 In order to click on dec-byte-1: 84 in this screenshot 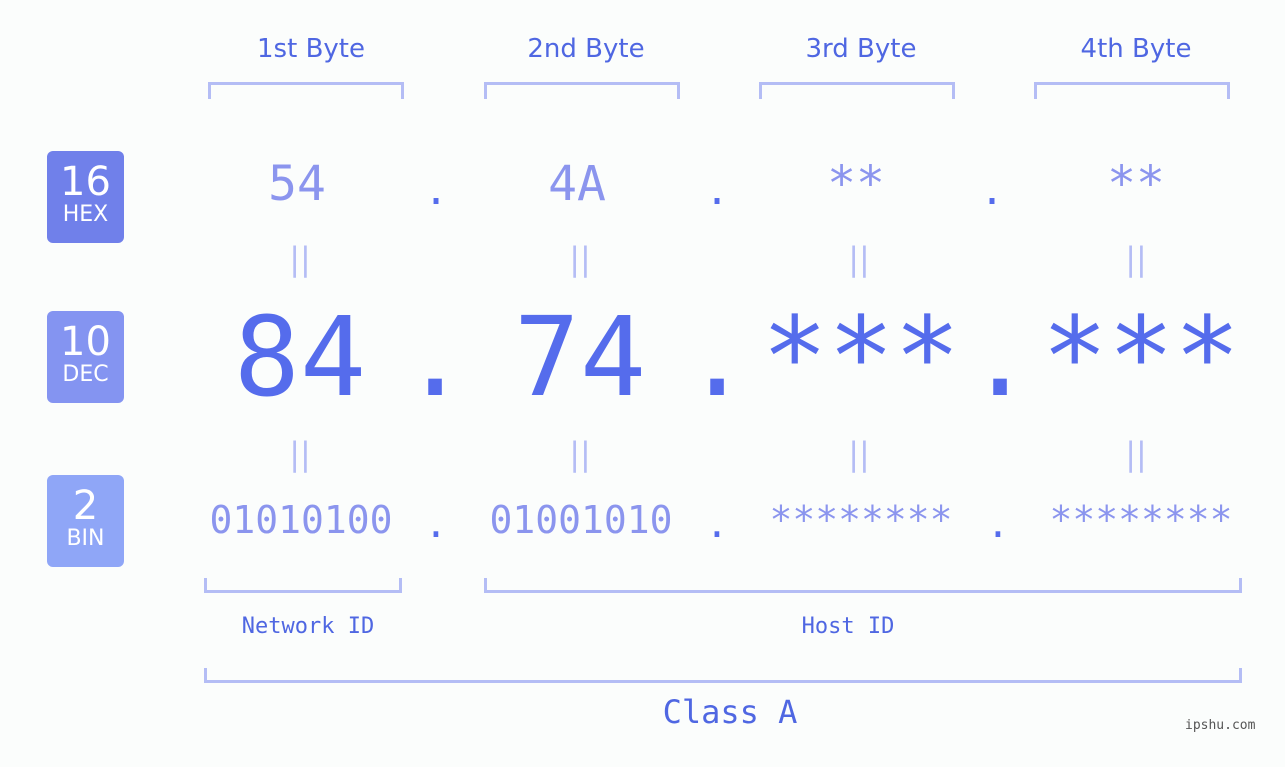, I will do `click(300, 357)`.